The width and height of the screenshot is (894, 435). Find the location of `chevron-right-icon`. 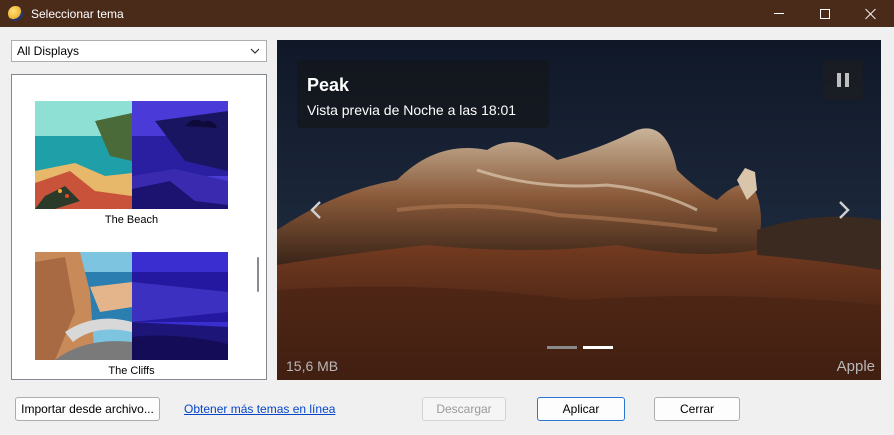

chevron-right-icon is located at coordinates (844, 210).